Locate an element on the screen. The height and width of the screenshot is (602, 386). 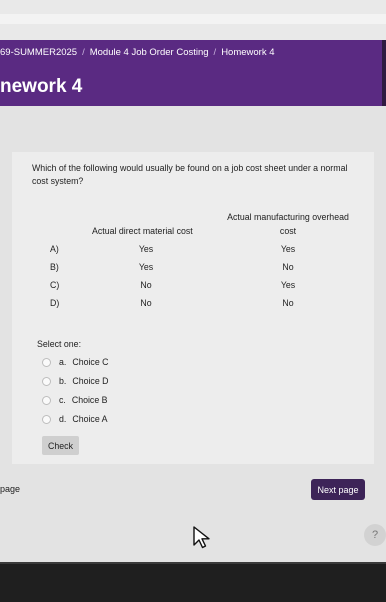
next-page-button: Next page is located at coordinates (338, 489).